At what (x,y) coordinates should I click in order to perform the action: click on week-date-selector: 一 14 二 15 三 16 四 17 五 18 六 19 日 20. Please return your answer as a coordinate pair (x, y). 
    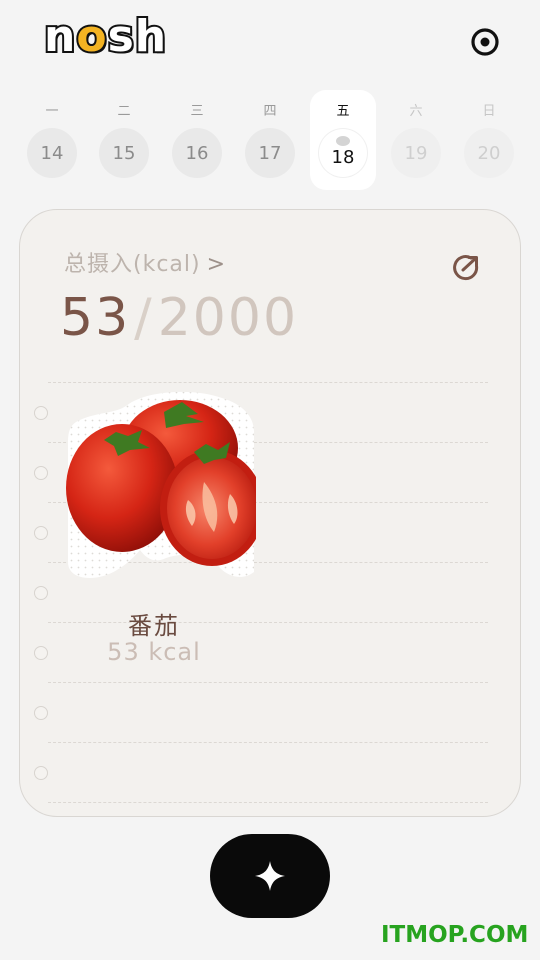
    Looking at the image, I should click on (271, 140).